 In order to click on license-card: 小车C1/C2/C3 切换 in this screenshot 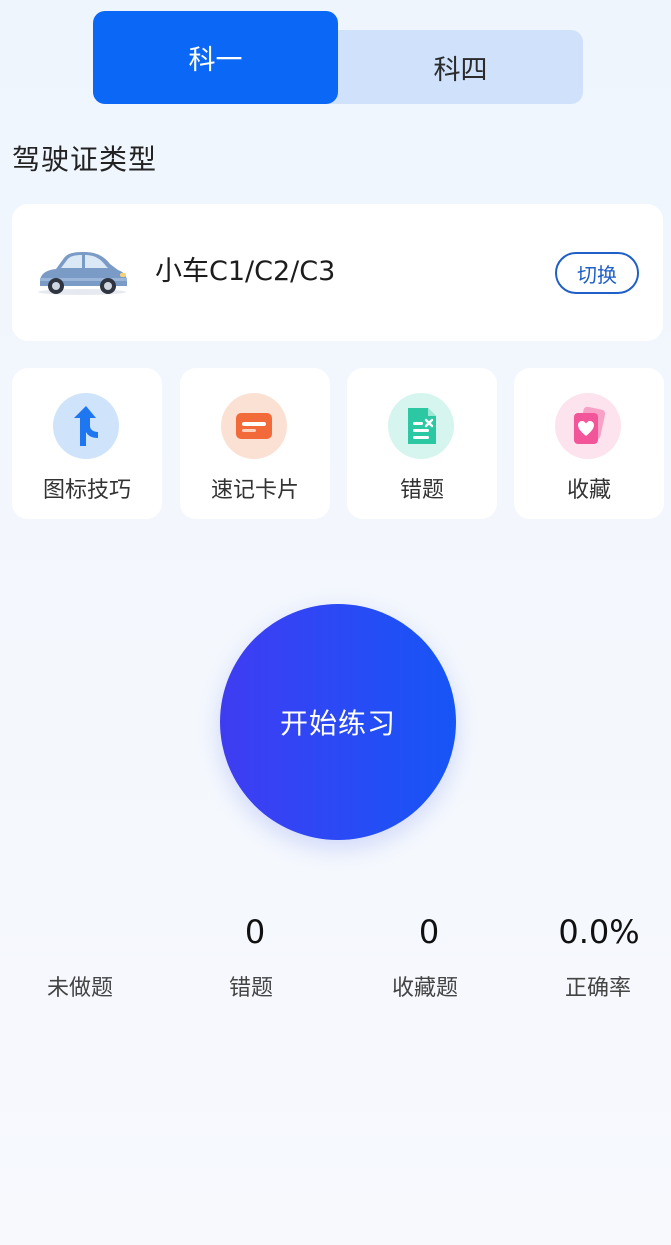, I will do `click(337, 272)`.